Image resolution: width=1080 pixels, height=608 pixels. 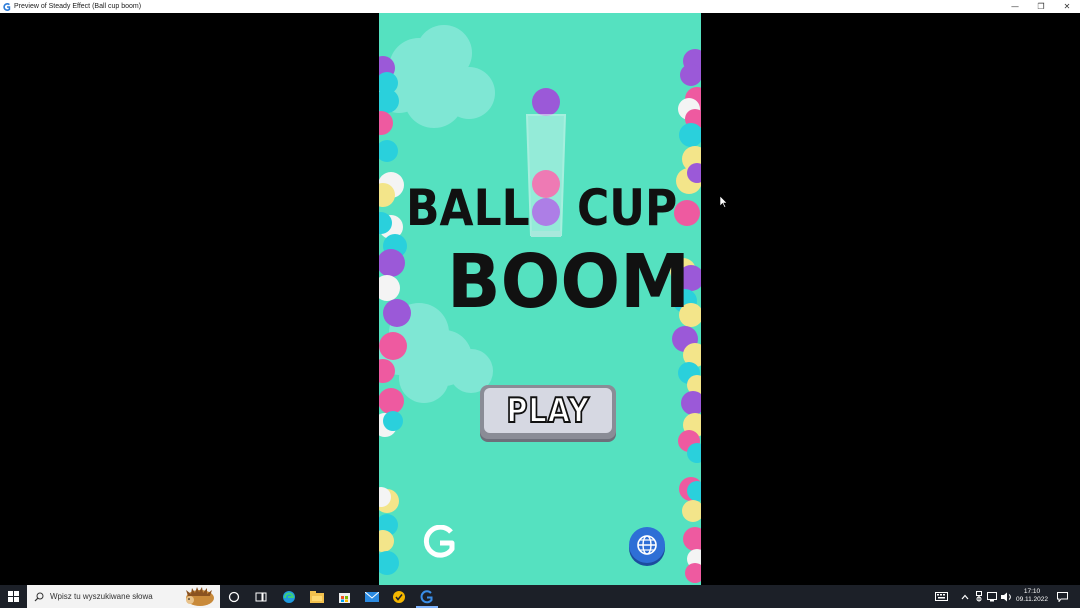 What do you see at coordinates (569, 282) in the screenshot?
I see `logo-word-boom: BOOM` at bounding box center [569, 282].